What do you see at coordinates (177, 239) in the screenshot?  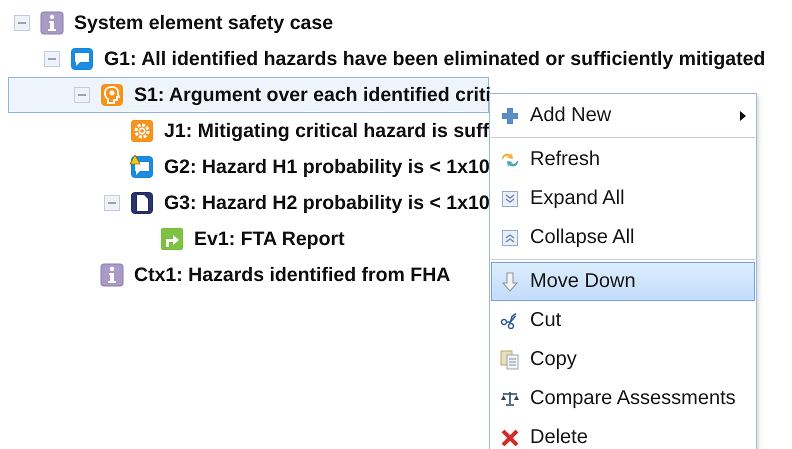 I see `tree-row: Ev1: FTA Report` at bounding box center [177, 239].